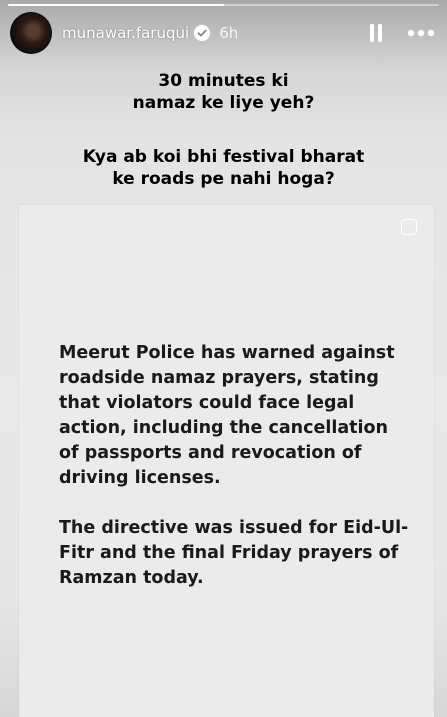 The image size is (447, 717). I want to click on verified-badge-icon, so click(202, 33).